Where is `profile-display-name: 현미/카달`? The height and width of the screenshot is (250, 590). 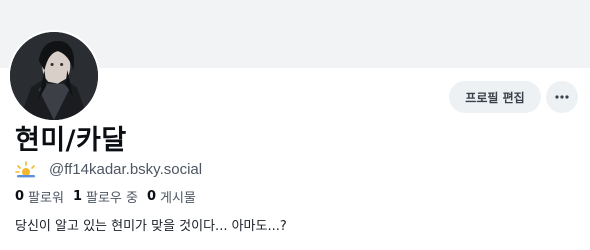
profile-display-name: 현미/카달 is located at coordinates (71, 140).